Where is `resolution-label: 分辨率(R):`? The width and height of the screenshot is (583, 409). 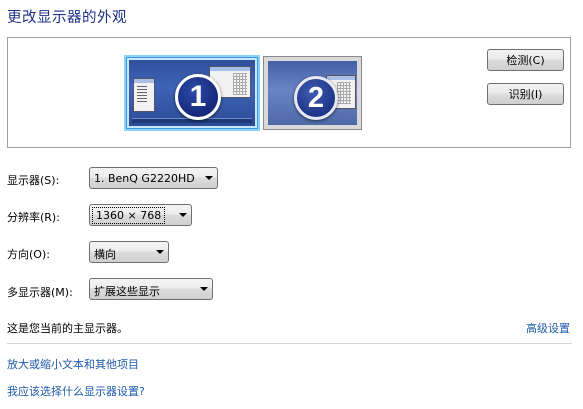 resolution-label: 分辨率(R): is located at coordinates (33, 217).